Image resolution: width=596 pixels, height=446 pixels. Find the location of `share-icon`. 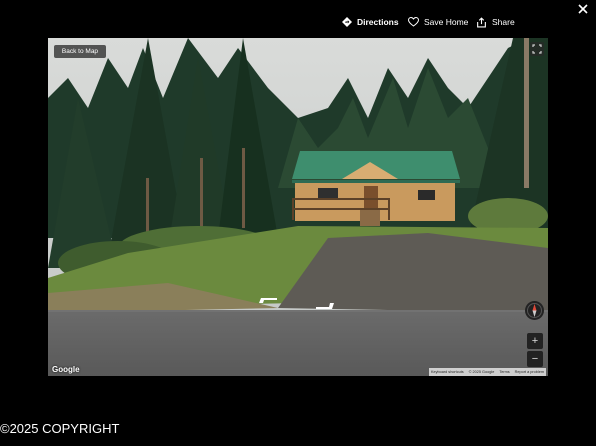

share-icon is located at coordinates (481, 21).